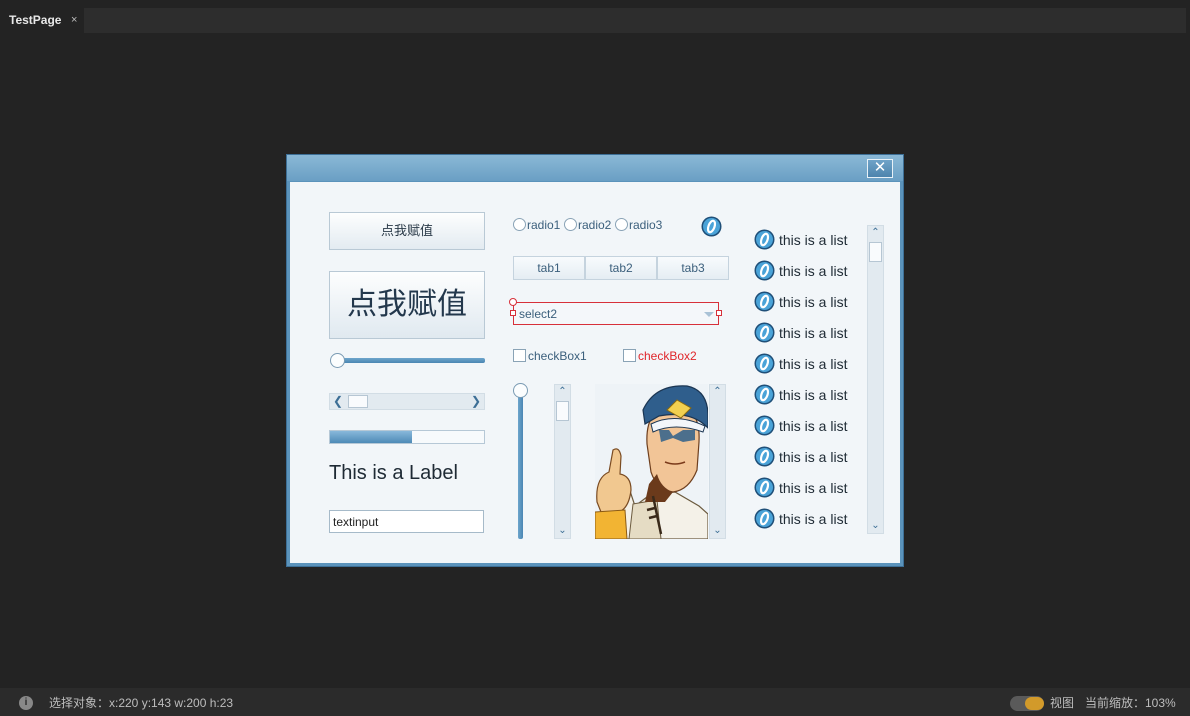  I want to click on checkbox-1: checkBox1, so click(550, 356).